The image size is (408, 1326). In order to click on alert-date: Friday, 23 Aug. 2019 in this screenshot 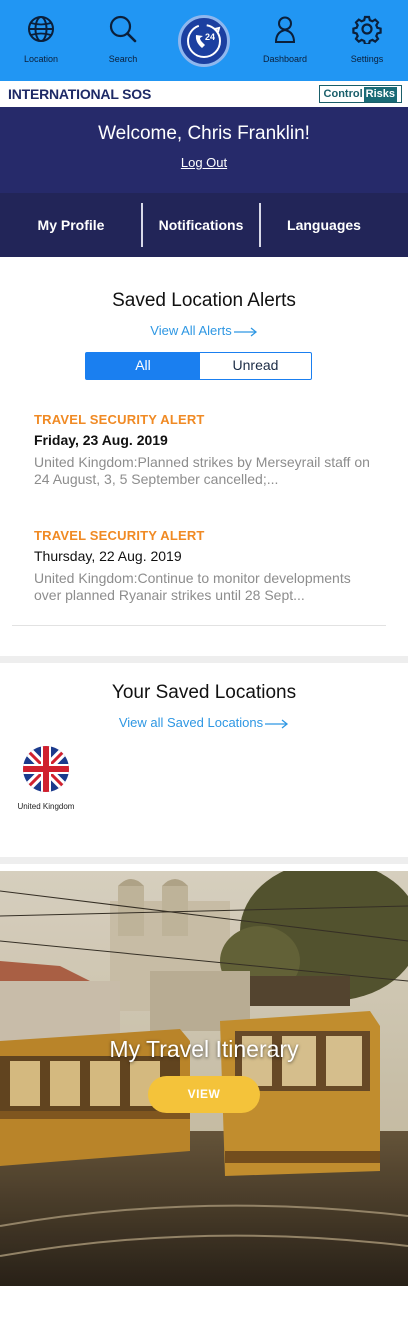, I will do `click(101, 440)`.